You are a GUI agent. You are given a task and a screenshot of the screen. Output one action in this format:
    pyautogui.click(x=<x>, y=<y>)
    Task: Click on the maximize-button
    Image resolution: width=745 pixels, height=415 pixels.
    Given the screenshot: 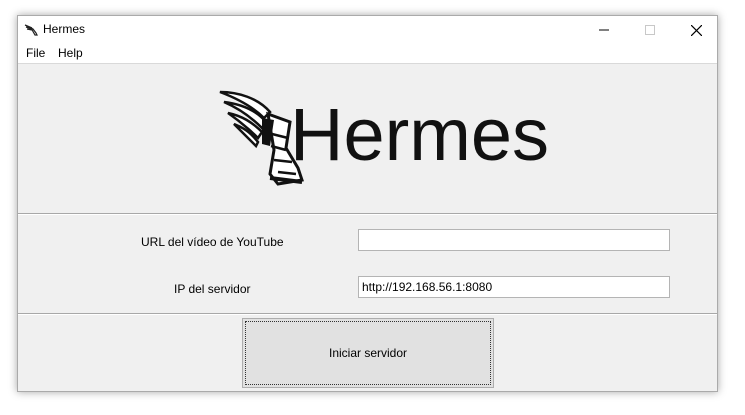 What is the action you would take?
    pyautogui.click(x=650, y=30)
    